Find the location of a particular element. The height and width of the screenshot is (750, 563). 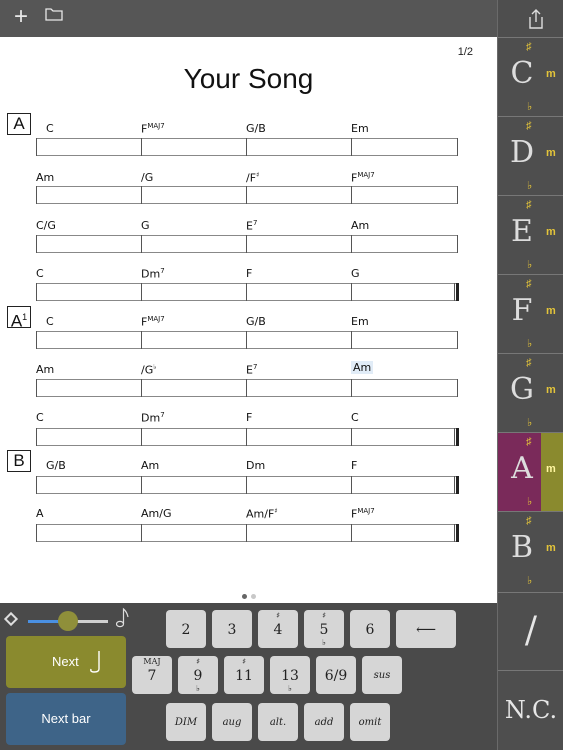

chord: C/G is located at coordinates (46, 225).